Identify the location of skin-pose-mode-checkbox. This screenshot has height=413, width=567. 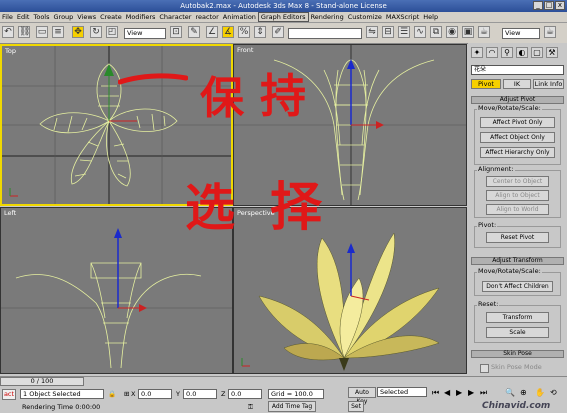
(484, 368).